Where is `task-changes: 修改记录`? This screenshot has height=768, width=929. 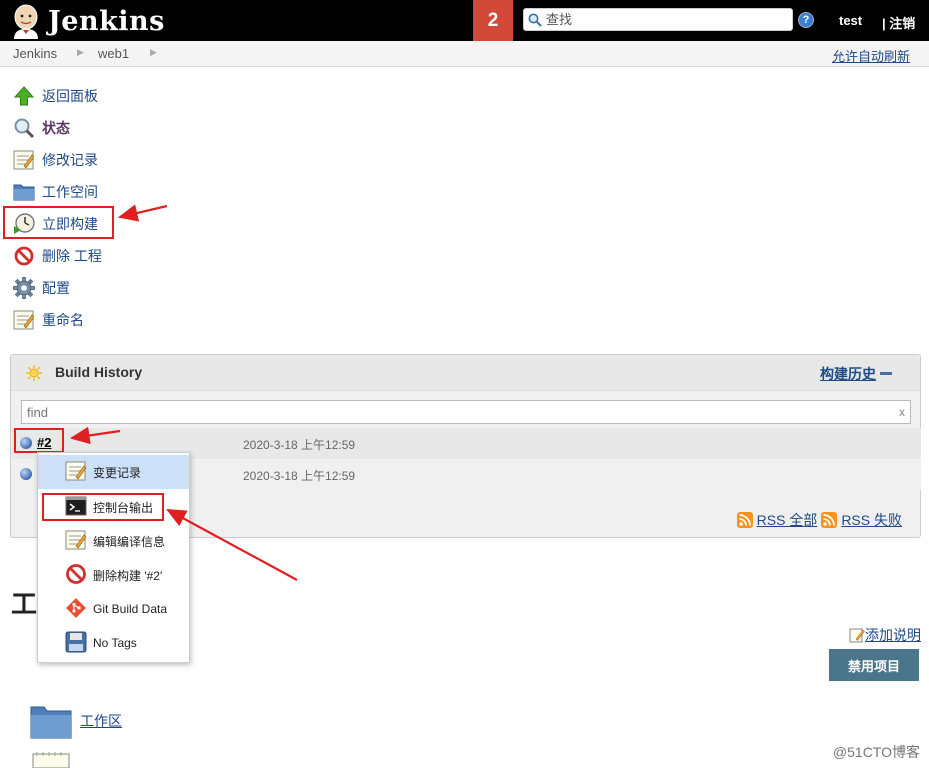 task-changes: 修改记录 is located at coordinates (55, 160).